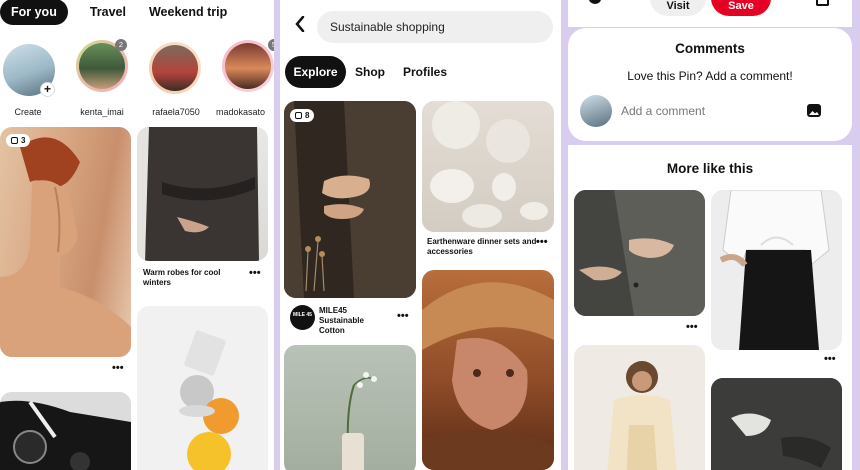  I want to click on mountain-glyph, so click(814, 113).